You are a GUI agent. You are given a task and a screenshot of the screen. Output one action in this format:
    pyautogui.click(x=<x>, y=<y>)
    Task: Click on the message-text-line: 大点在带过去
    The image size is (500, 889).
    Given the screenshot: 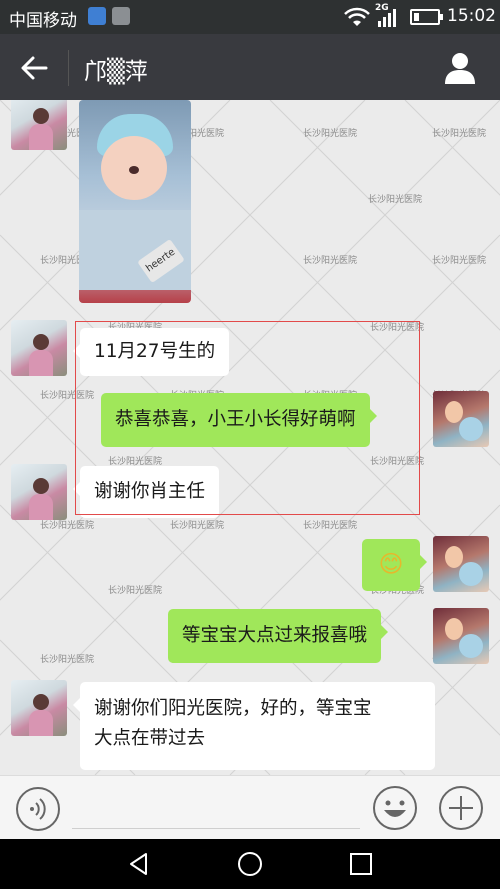 What is the action you would take?
    pyautogui.click(x=150, y=738)
    